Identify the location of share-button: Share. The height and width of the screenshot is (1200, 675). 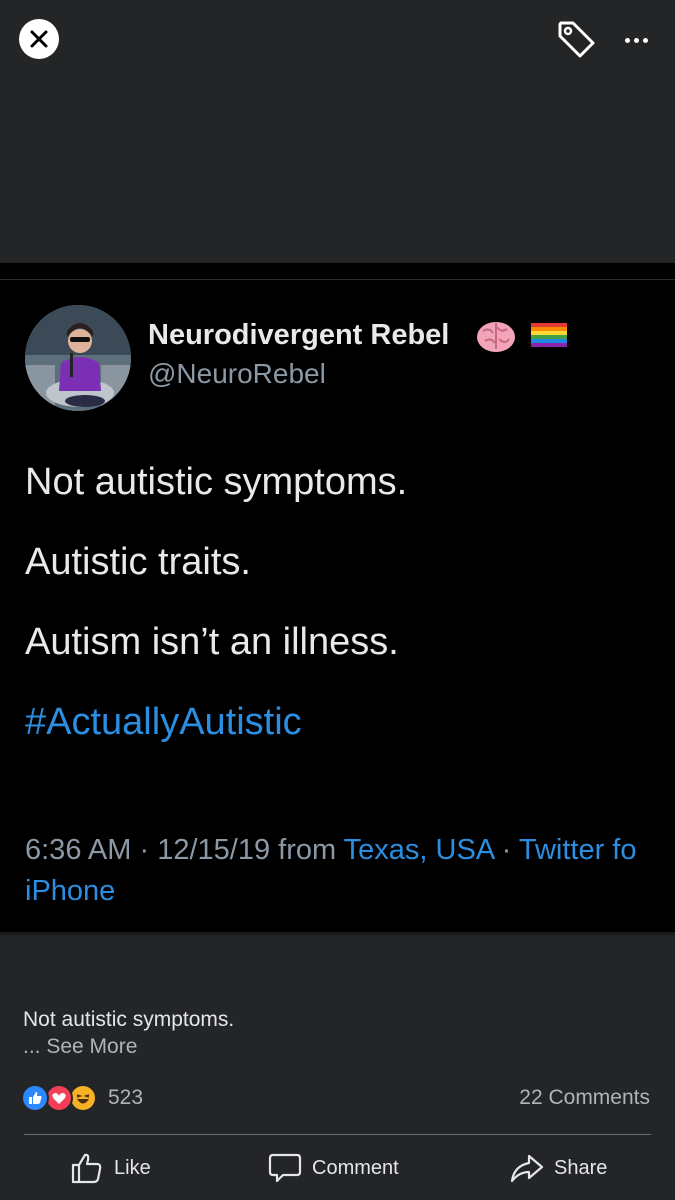
(558, 1168).